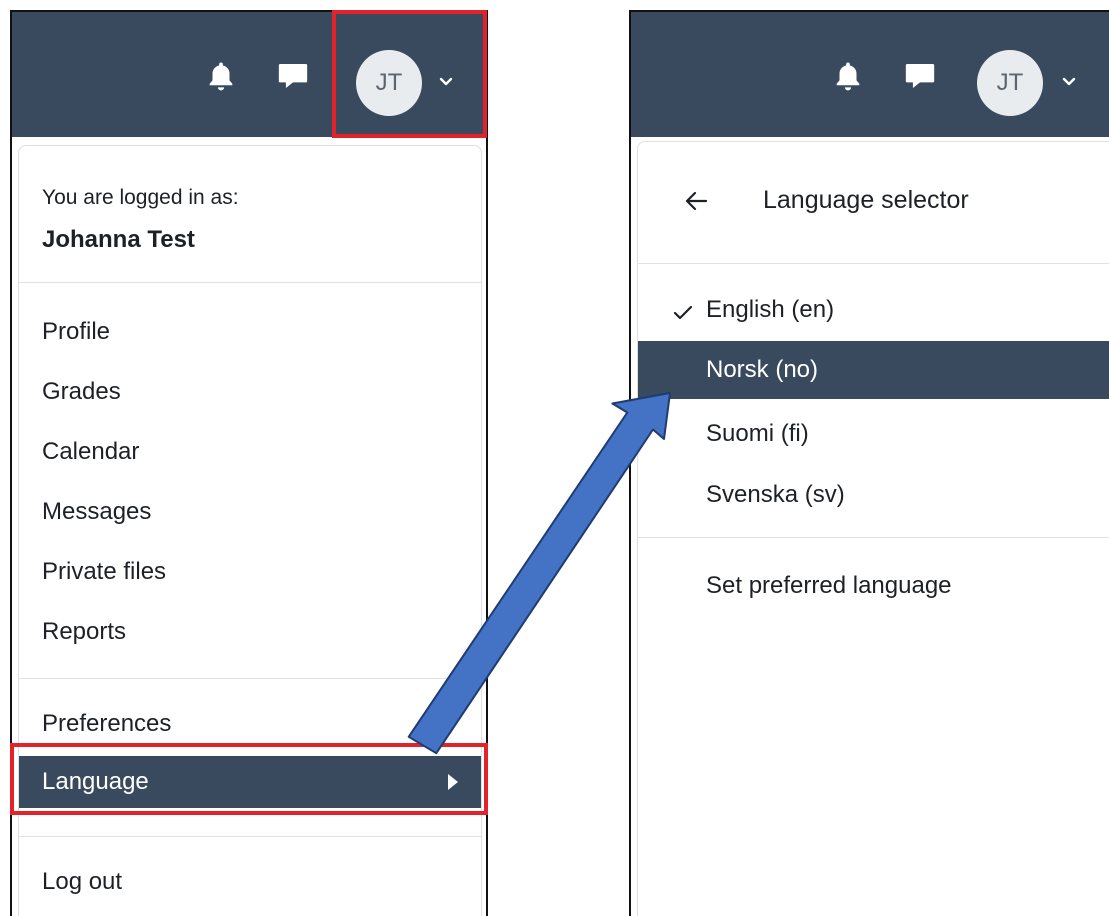 This screenshot has height=916, width=1109. I want to click on menu-item-logout: Log out, so click(82, 882).